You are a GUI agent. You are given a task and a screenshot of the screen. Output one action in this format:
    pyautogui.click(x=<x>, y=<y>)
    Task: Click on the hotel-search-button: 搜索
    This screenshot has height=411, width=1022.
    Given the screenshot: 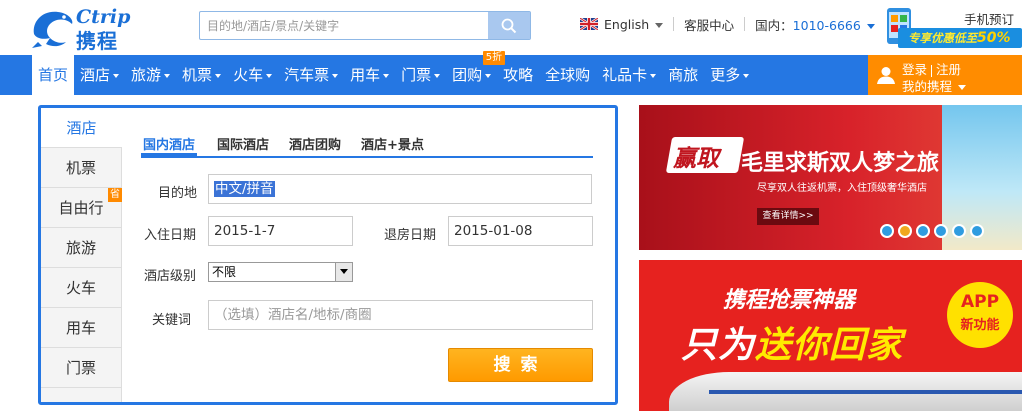 What is the action you would take?
    pyautogui.click(x=520, y=365)
    